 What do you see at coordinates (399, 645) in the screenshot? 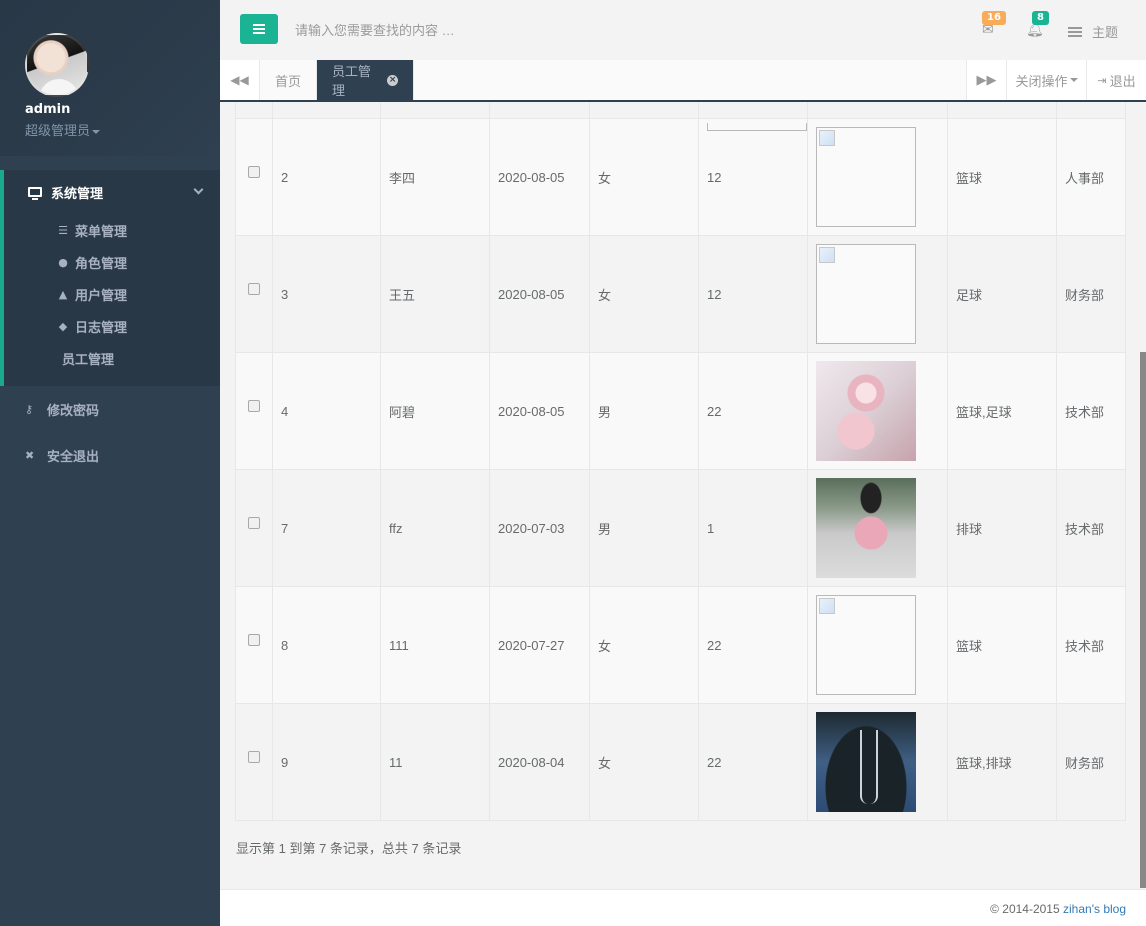
I see `cell-name-text: 111` at bounding box center [399, 645].